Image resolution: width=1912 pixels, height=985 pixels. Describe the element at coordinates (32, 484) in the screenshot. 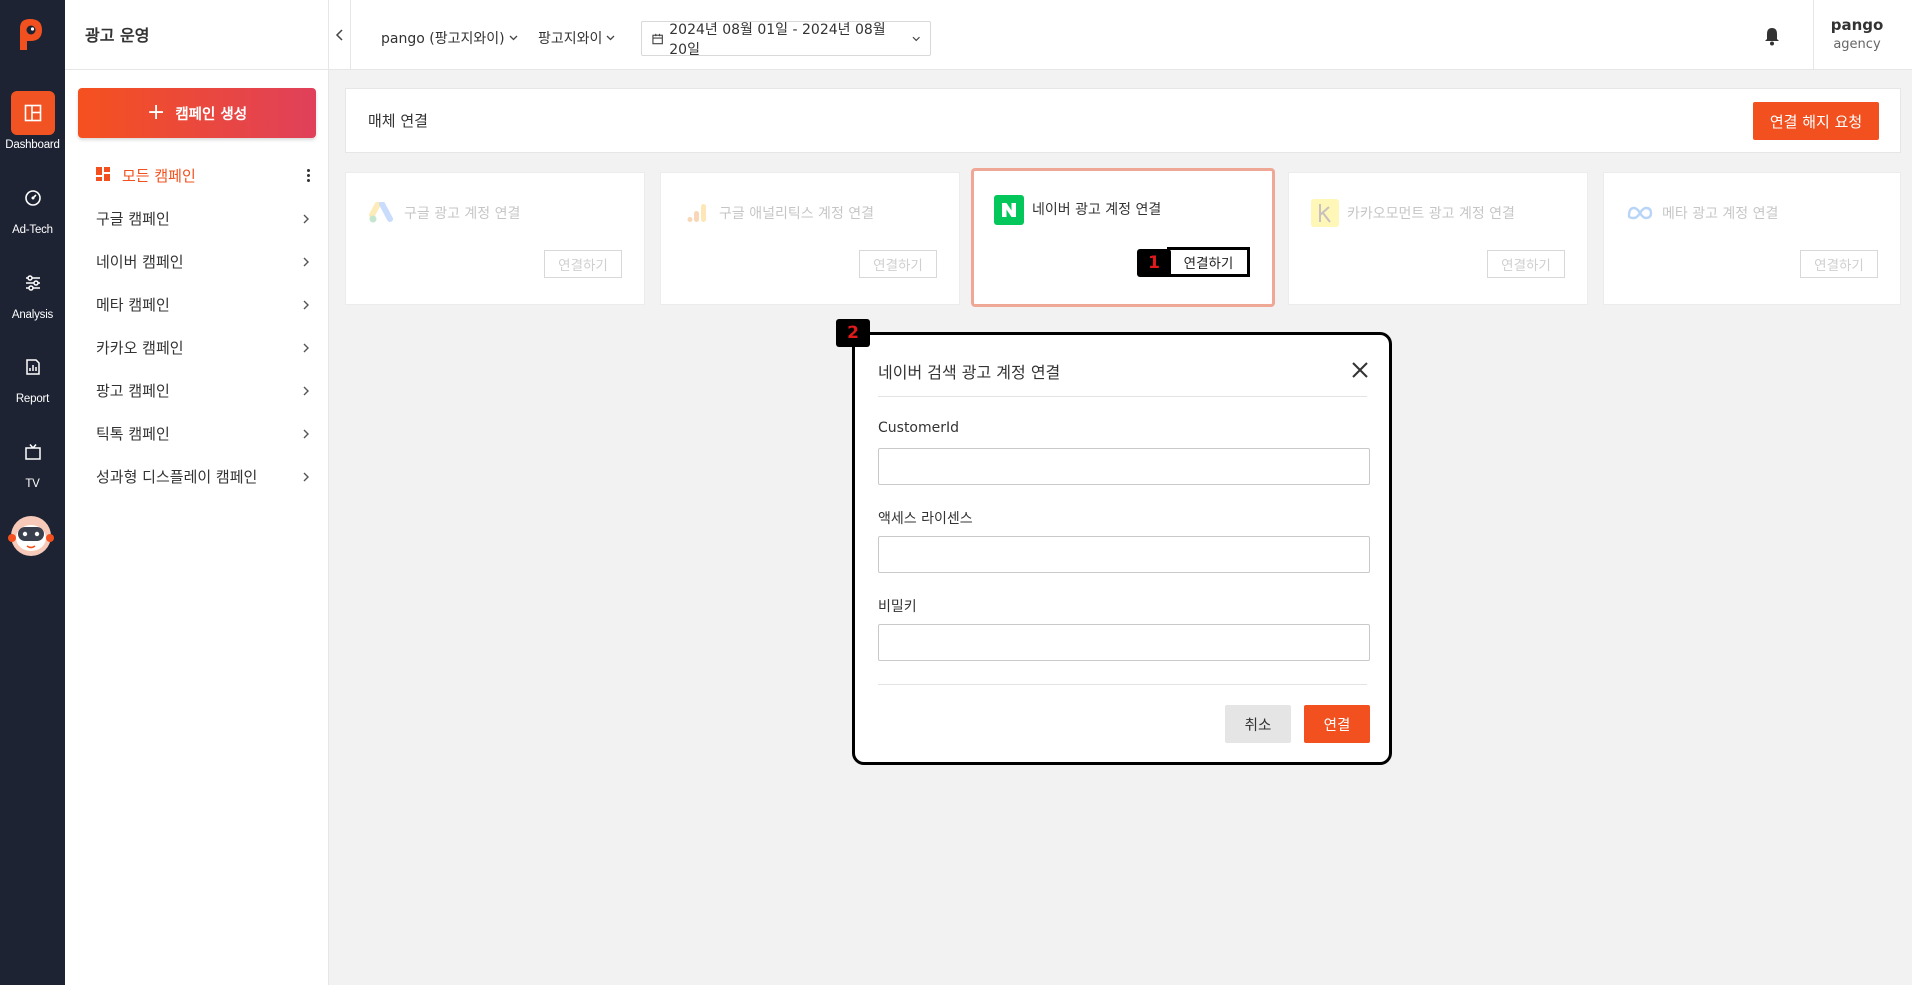

I see `rail-label: TV` at that location.